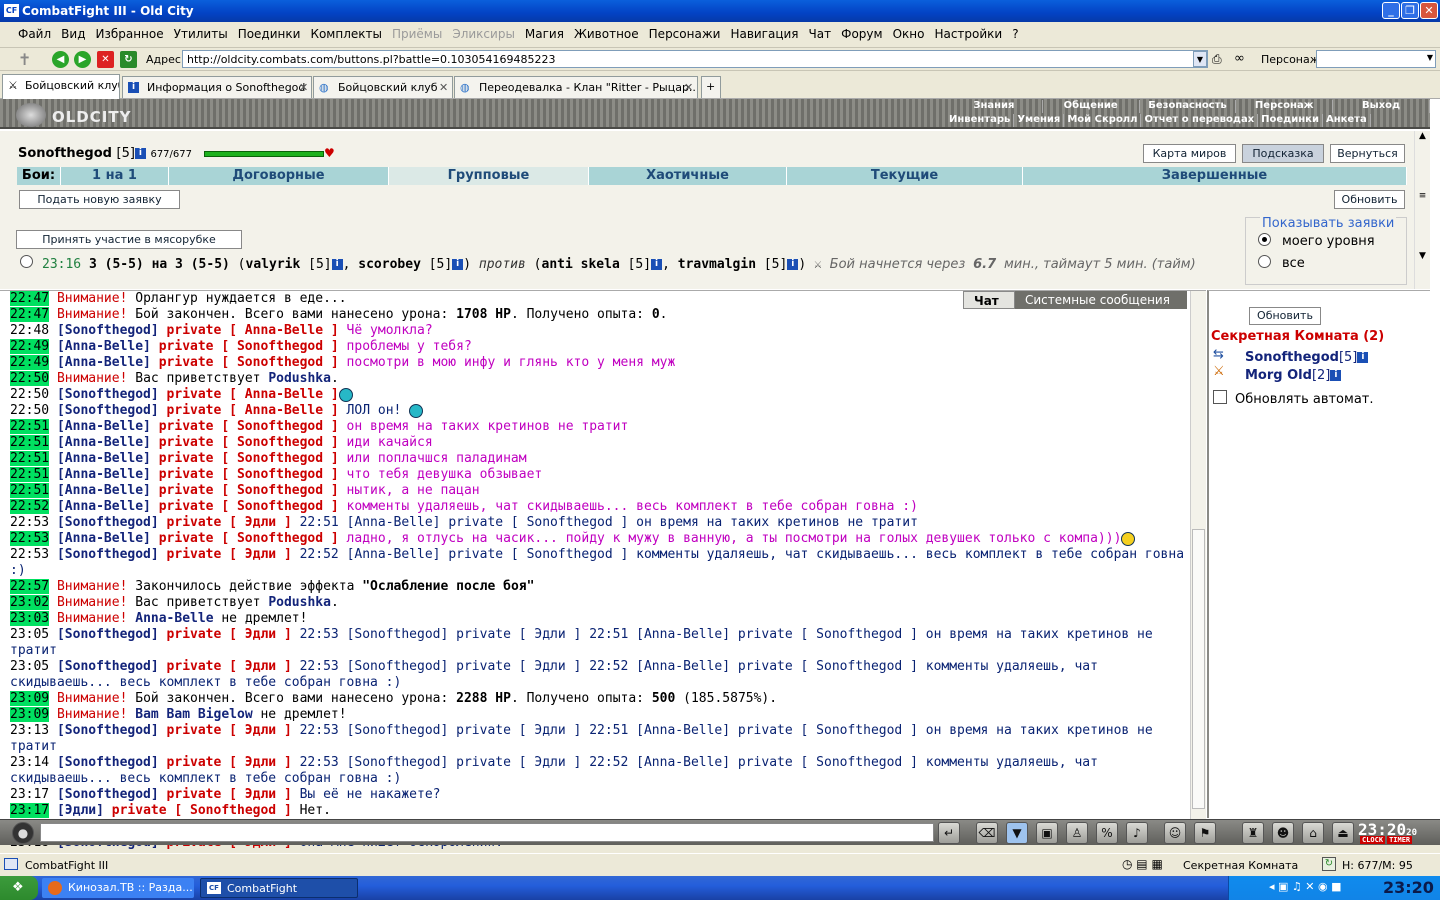 The image size is (1440, 900). I want to click on tab-fight-club-1: ⚔ Бойцовский клуб, so click(61, 86).